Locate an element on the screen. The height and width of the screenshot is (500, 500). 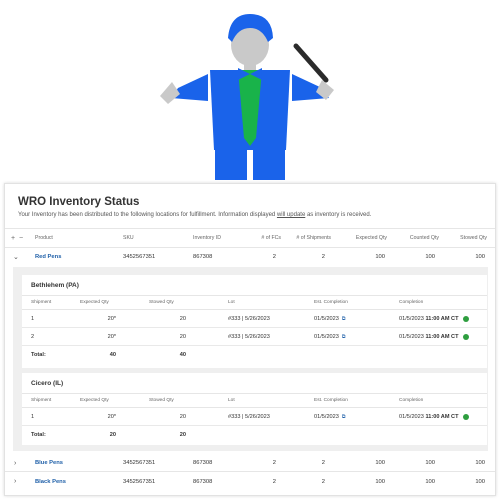
col-fcs: # of FCs is located at coordinates (263, 238).